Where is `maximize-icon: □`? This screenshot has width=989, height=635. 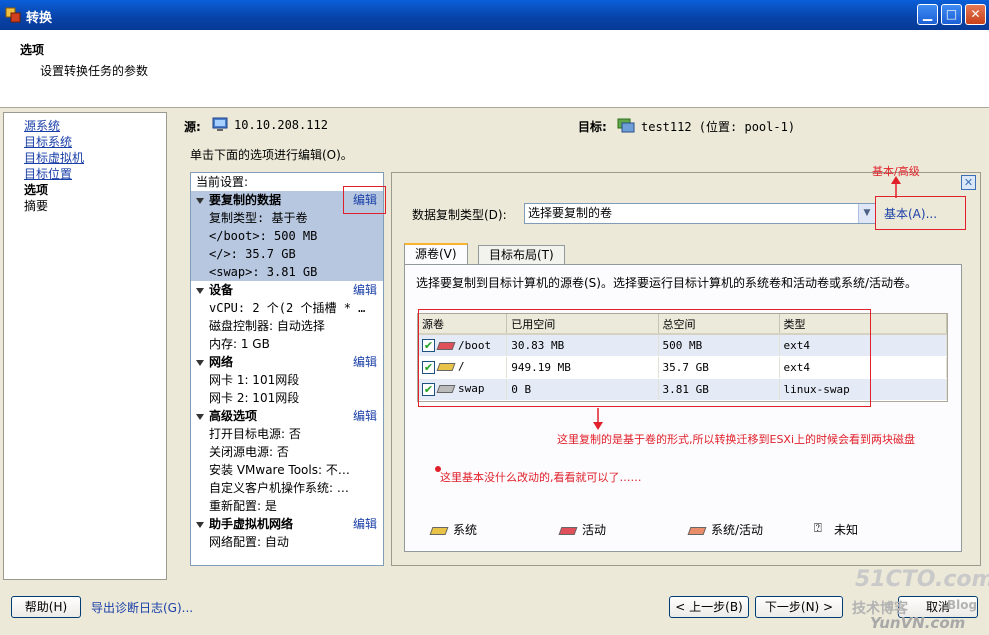
maximize-icon: □ is located at coordinates (951, 14).